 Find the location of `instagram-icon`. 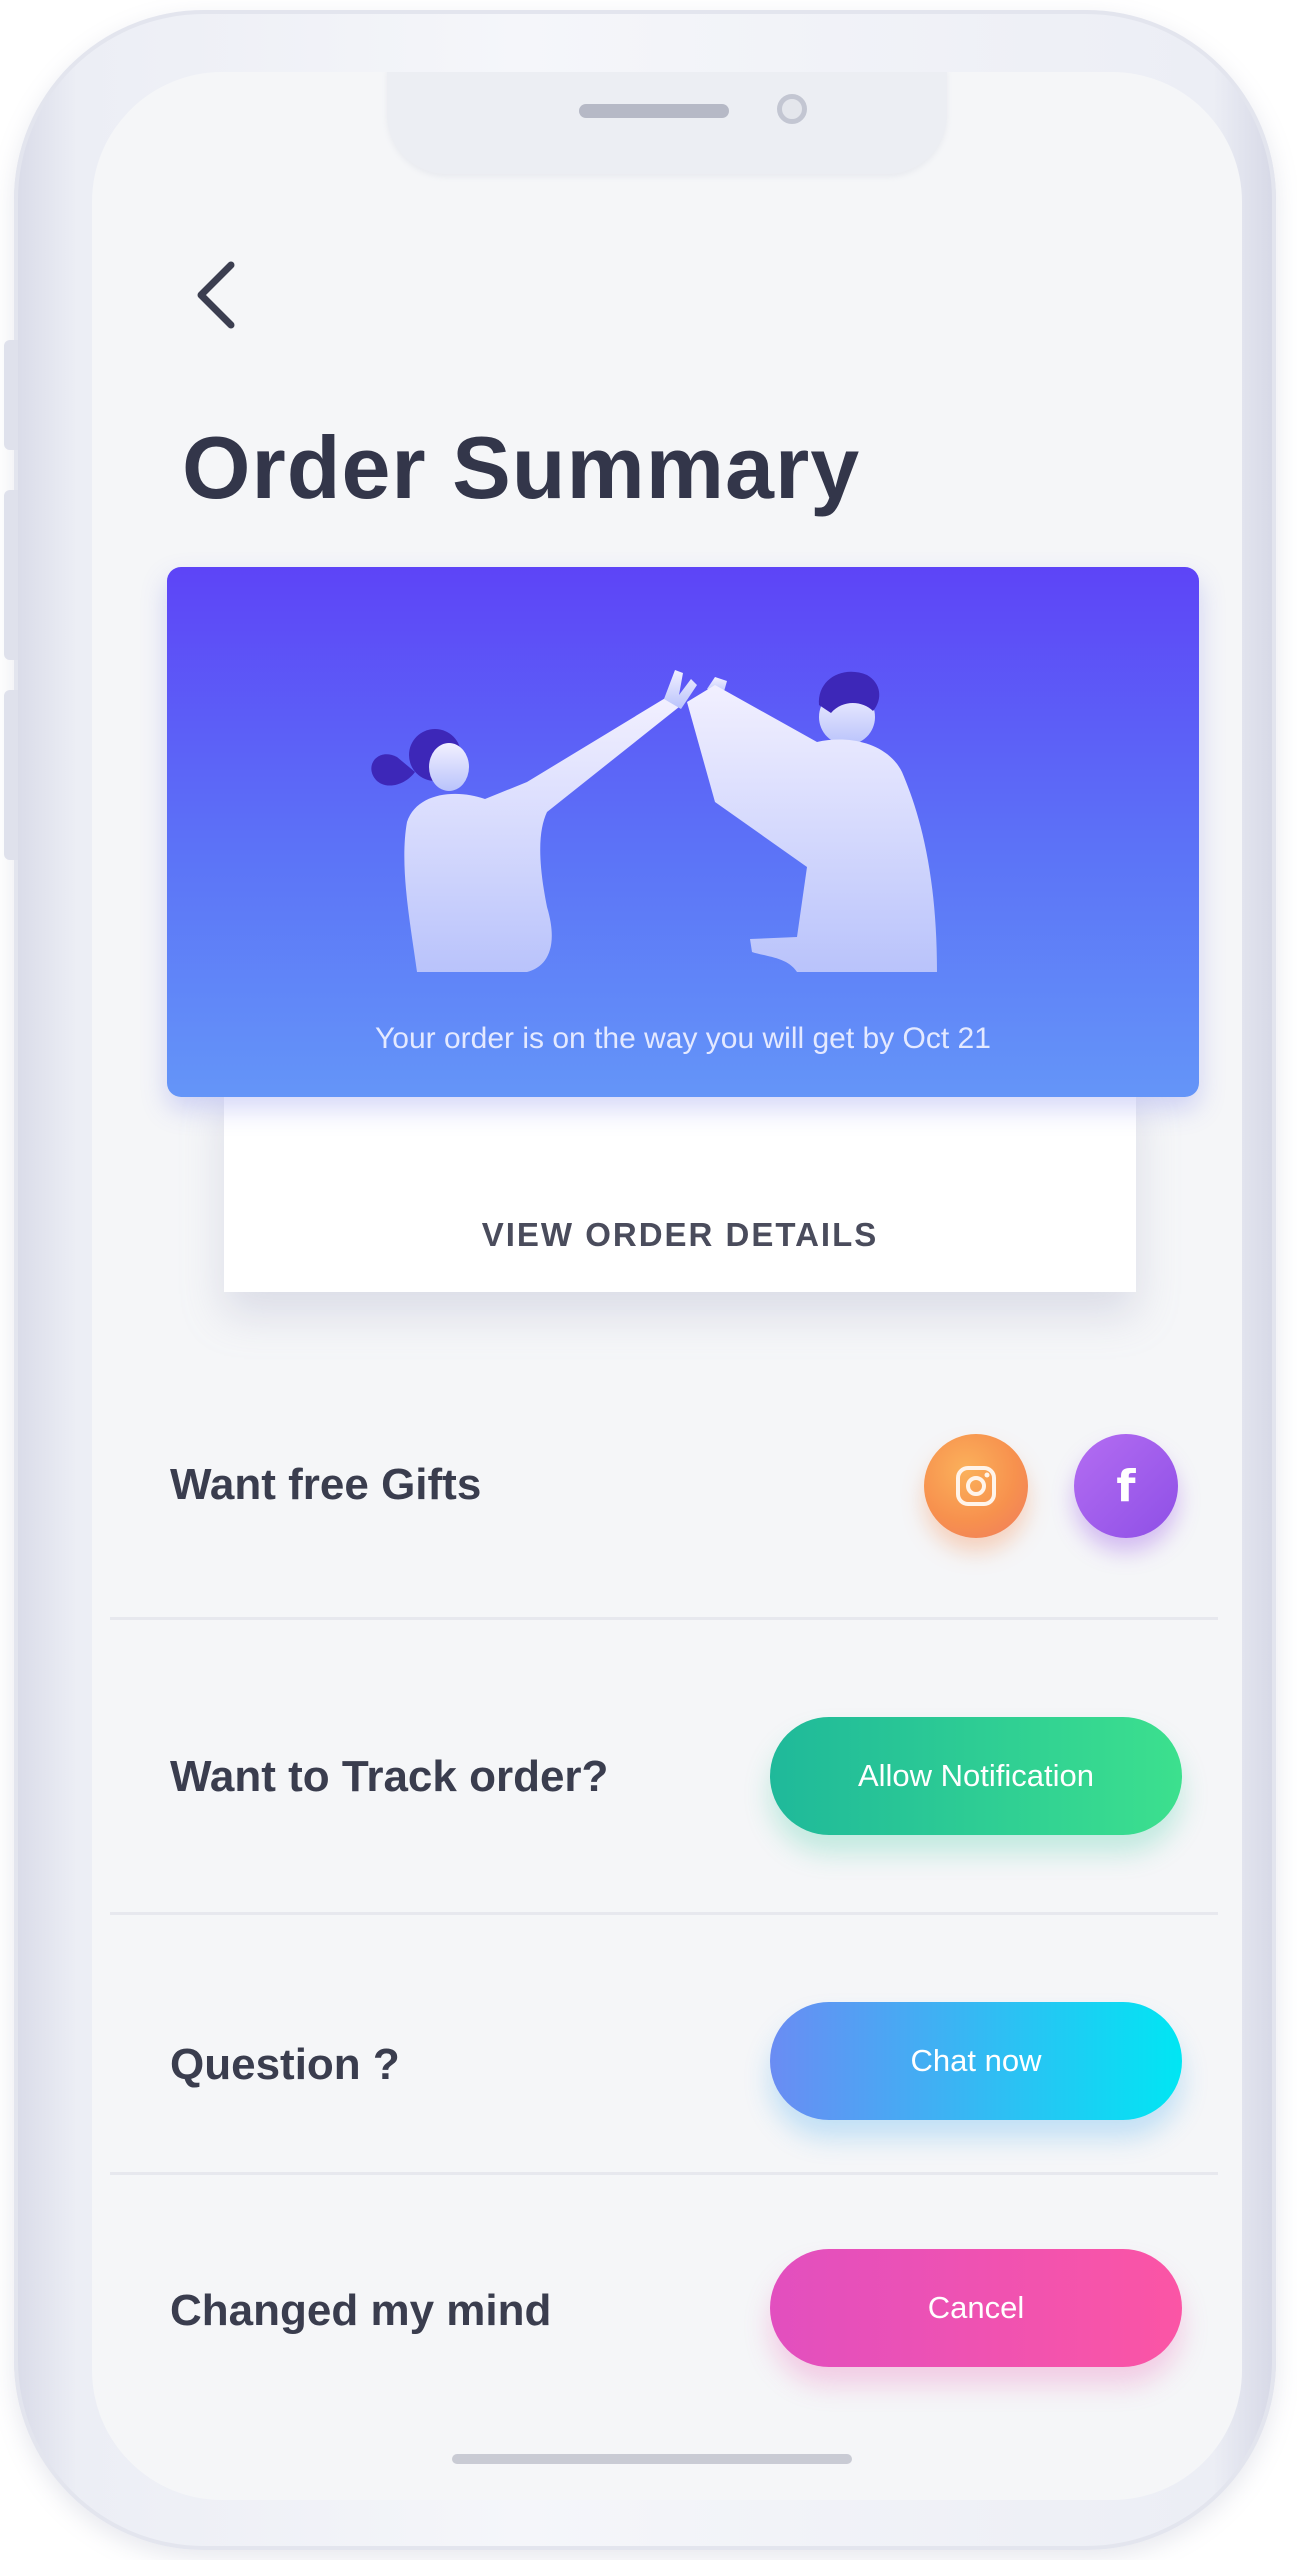

instagram-icon is located at coordinates (976, 1486).